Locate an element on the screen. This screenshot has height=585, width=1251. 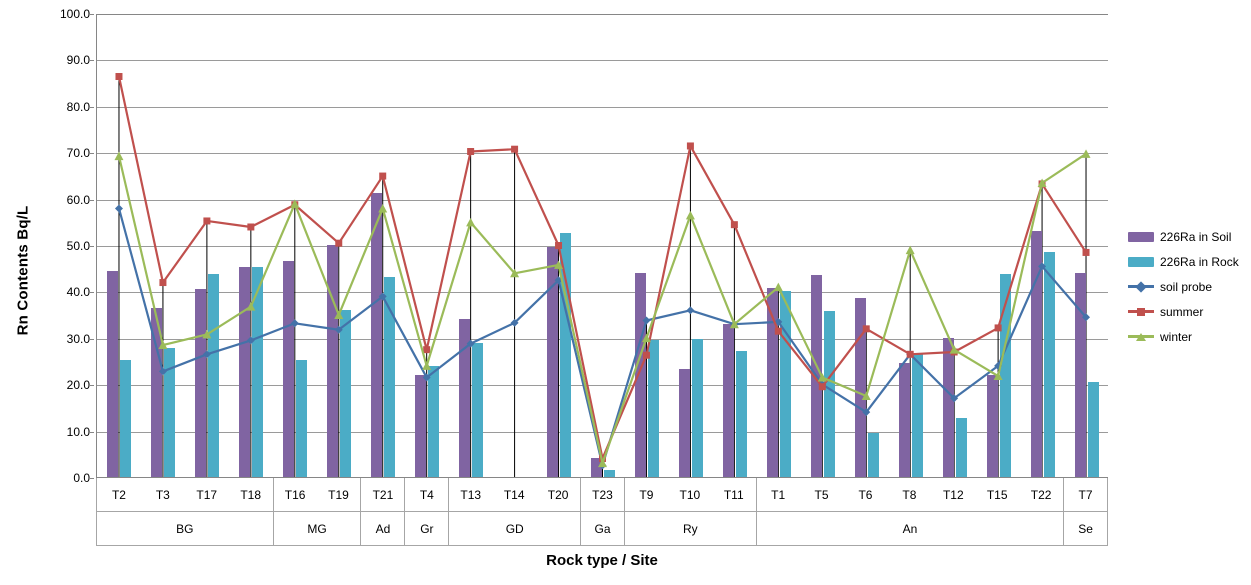
legend-item-label: winter is located at coordinates (1176, 336).